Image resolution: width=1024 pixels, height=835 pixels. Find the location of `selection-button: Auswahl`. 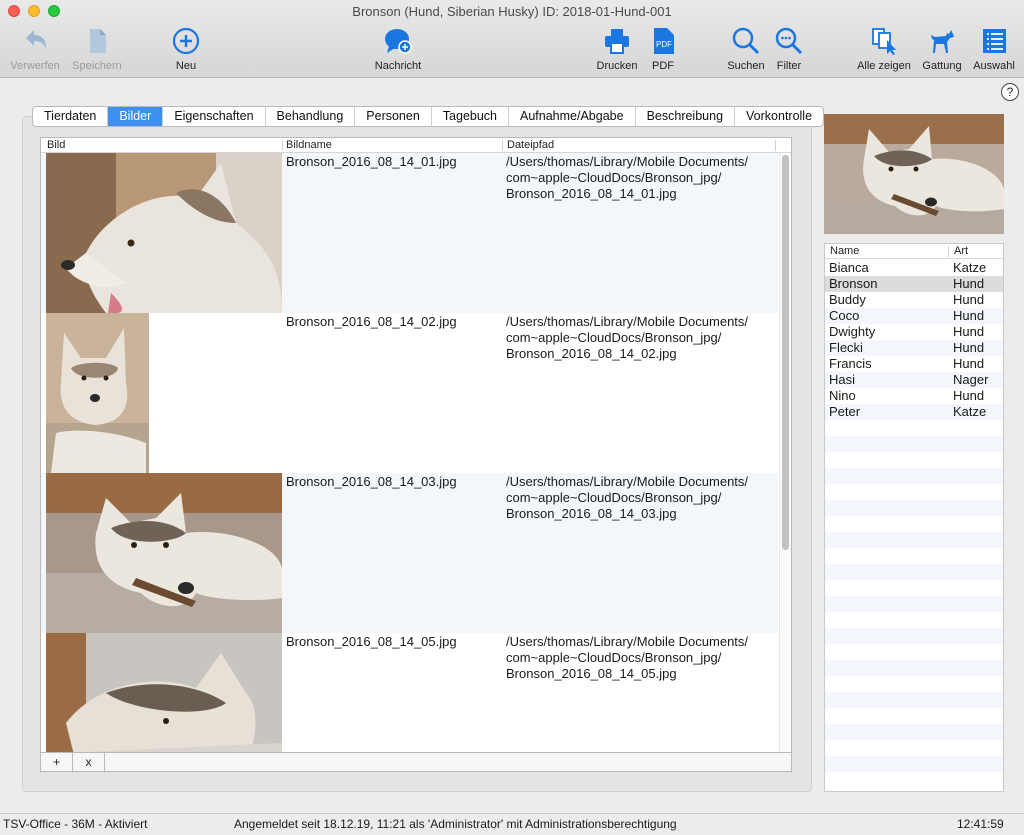

selection-button: Auswahl is located at coordinates (994, 49).